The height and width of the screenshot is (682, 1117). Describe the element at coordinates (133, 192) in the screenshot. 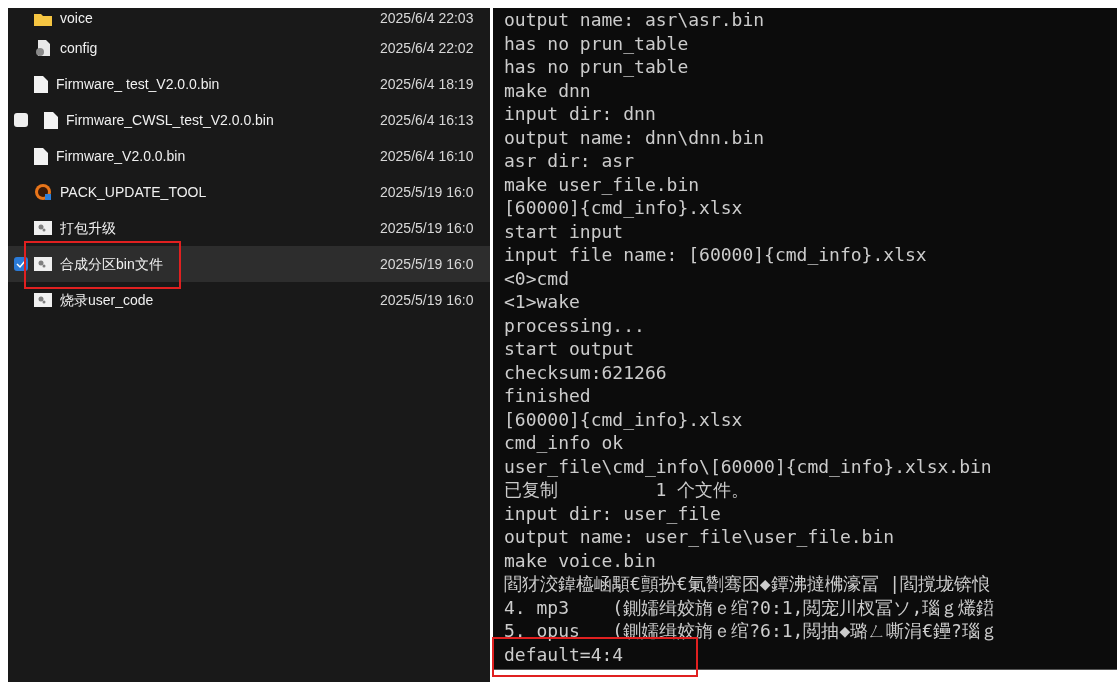

I see `file-name: PACK_UPDATE_TOOL` at that location.